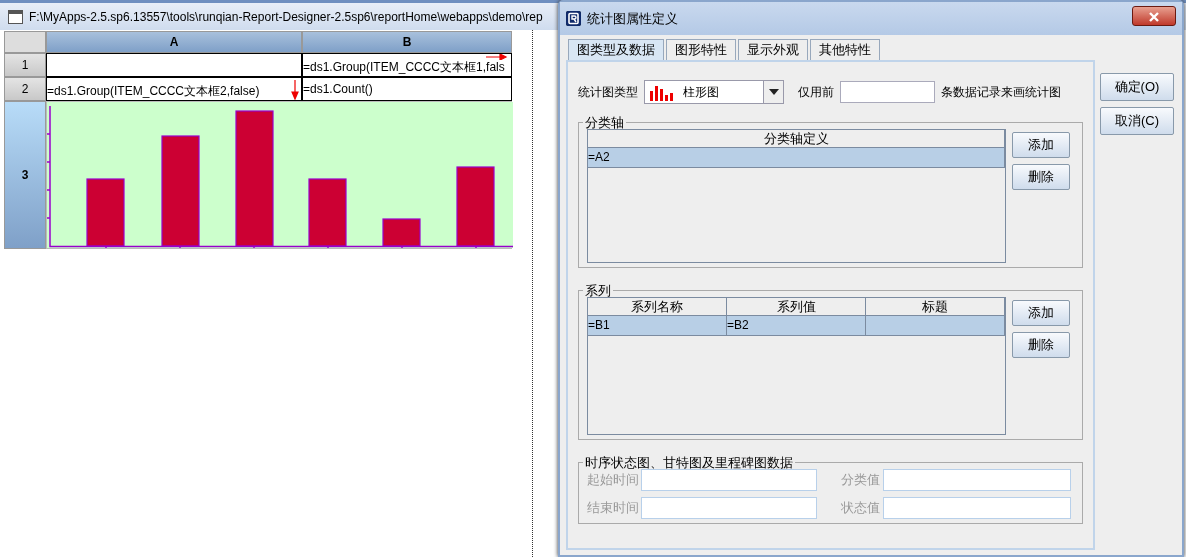  Describe the element at coordinates (714, 92) in the screenshot. I see `chart-type-dropdown: 柱形图` at that location.